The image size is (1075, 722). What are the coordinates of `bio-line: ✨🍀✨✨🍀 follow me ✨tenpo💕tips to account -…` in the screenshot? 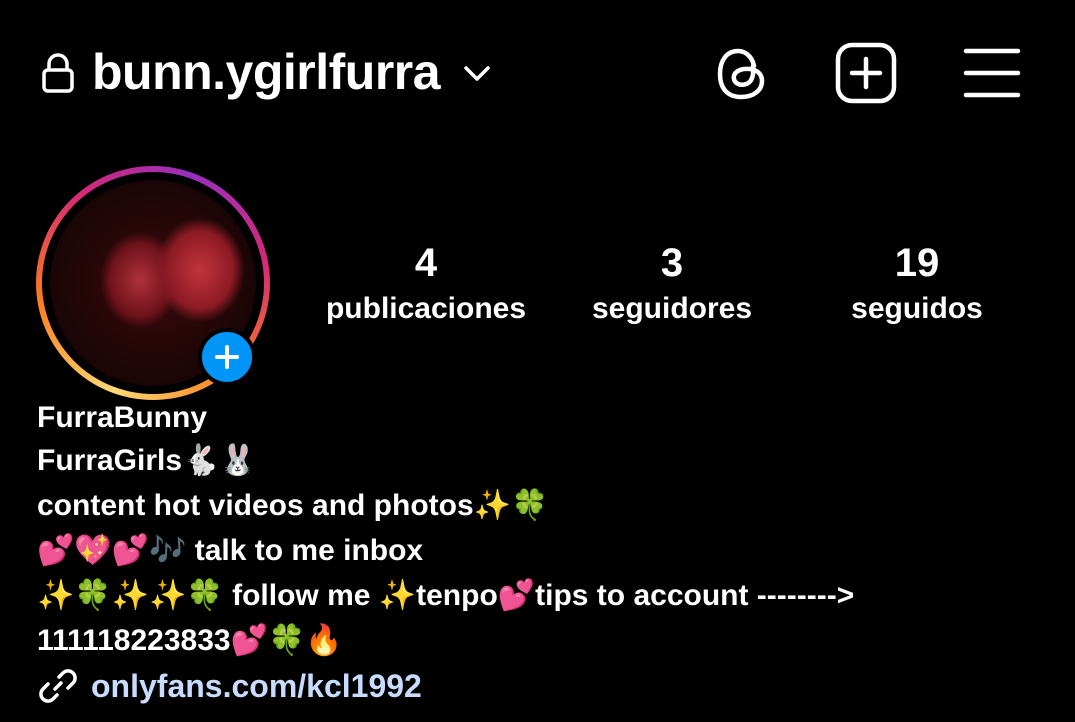 It's located at (446, 595).